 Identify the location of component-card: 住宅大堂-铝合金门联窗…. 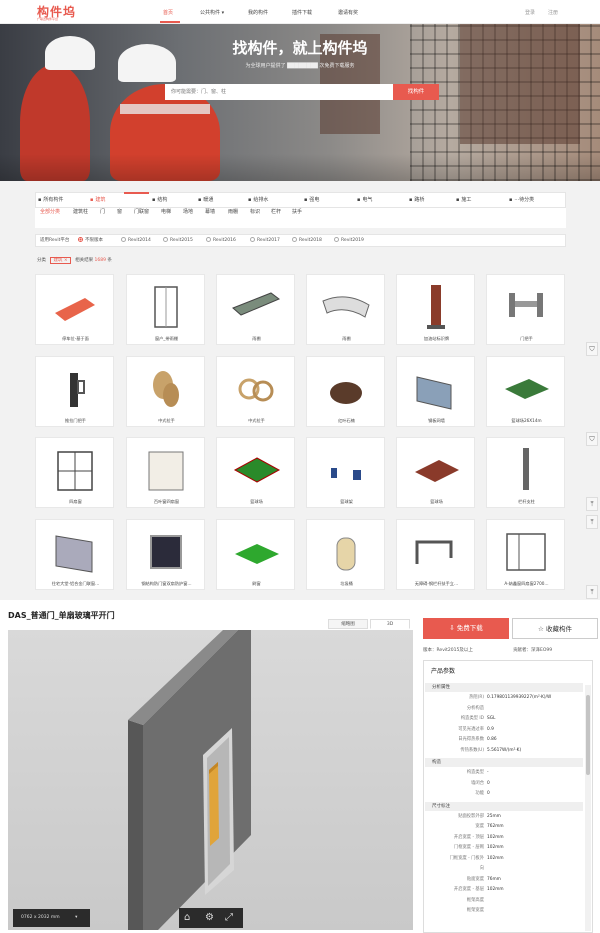
(74, 554).